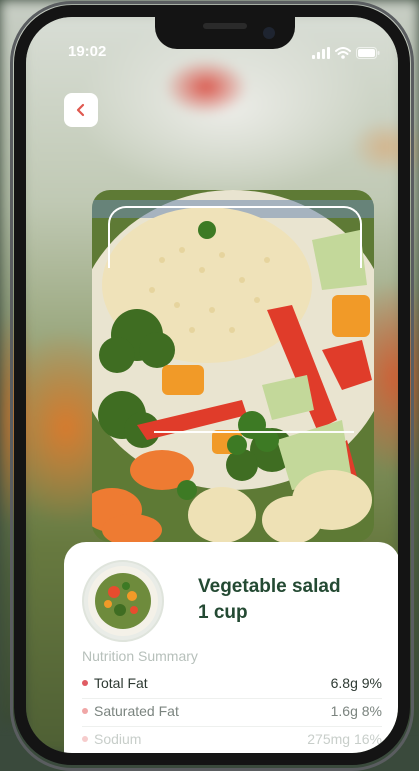 Image resolution: width=419 pixels, height=771 pixels. What do you see at coordinates (225, 33) in the screenshot?
I see `notch` at bounding box center [225, 33].